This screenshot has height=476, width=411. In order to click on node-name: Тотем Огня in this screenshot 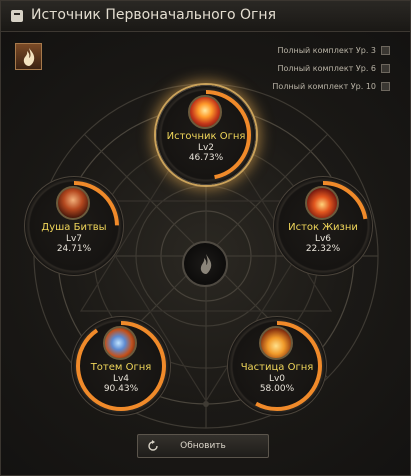, I will do `click(121, 367)`.